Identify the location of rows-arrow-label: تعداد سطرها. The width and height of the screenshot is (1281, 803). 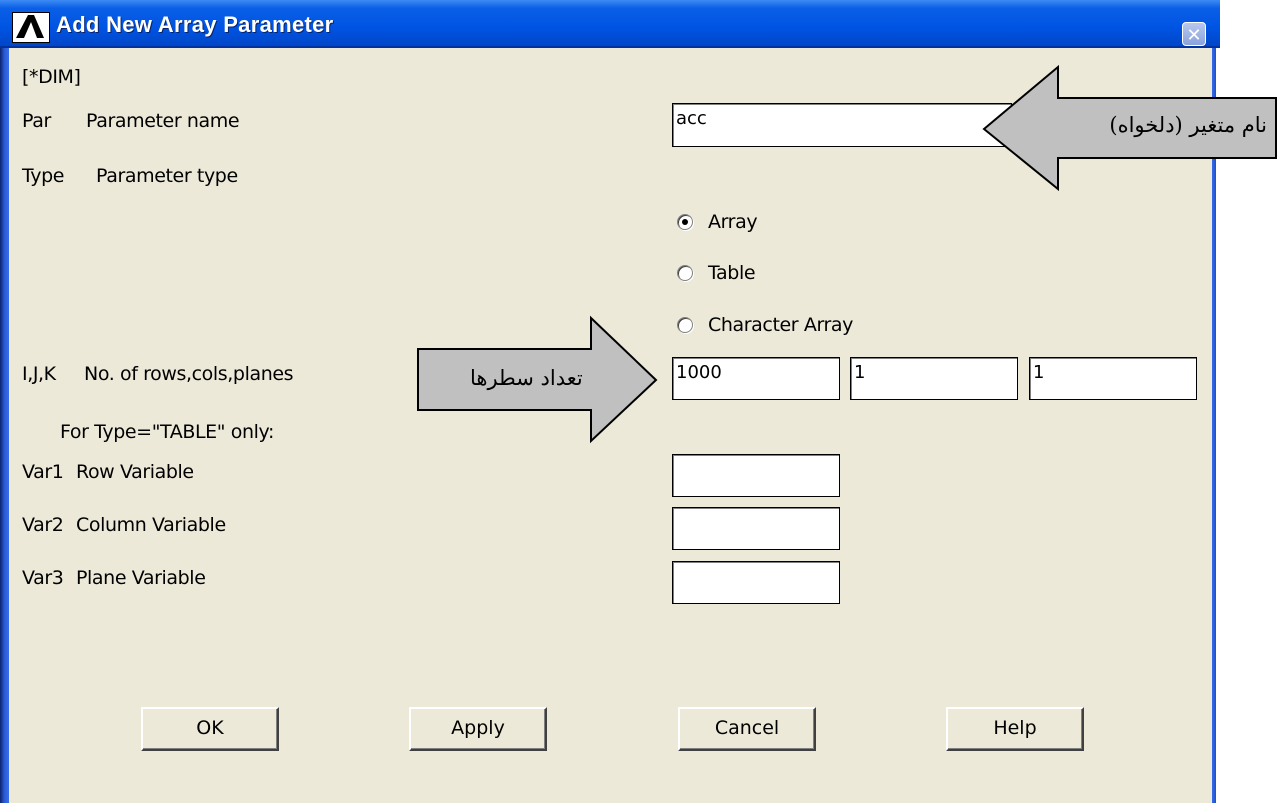
(526, 378).